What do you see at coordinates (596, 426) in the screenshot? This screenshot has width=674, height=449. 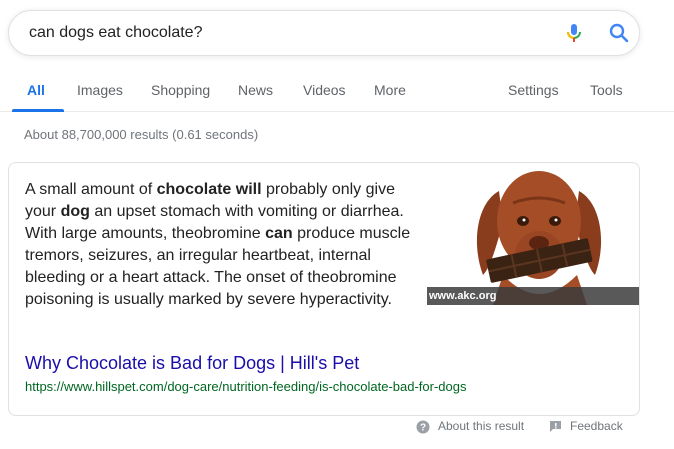 I see `feedback-label: Feedback` at bounding box center [596, 426].